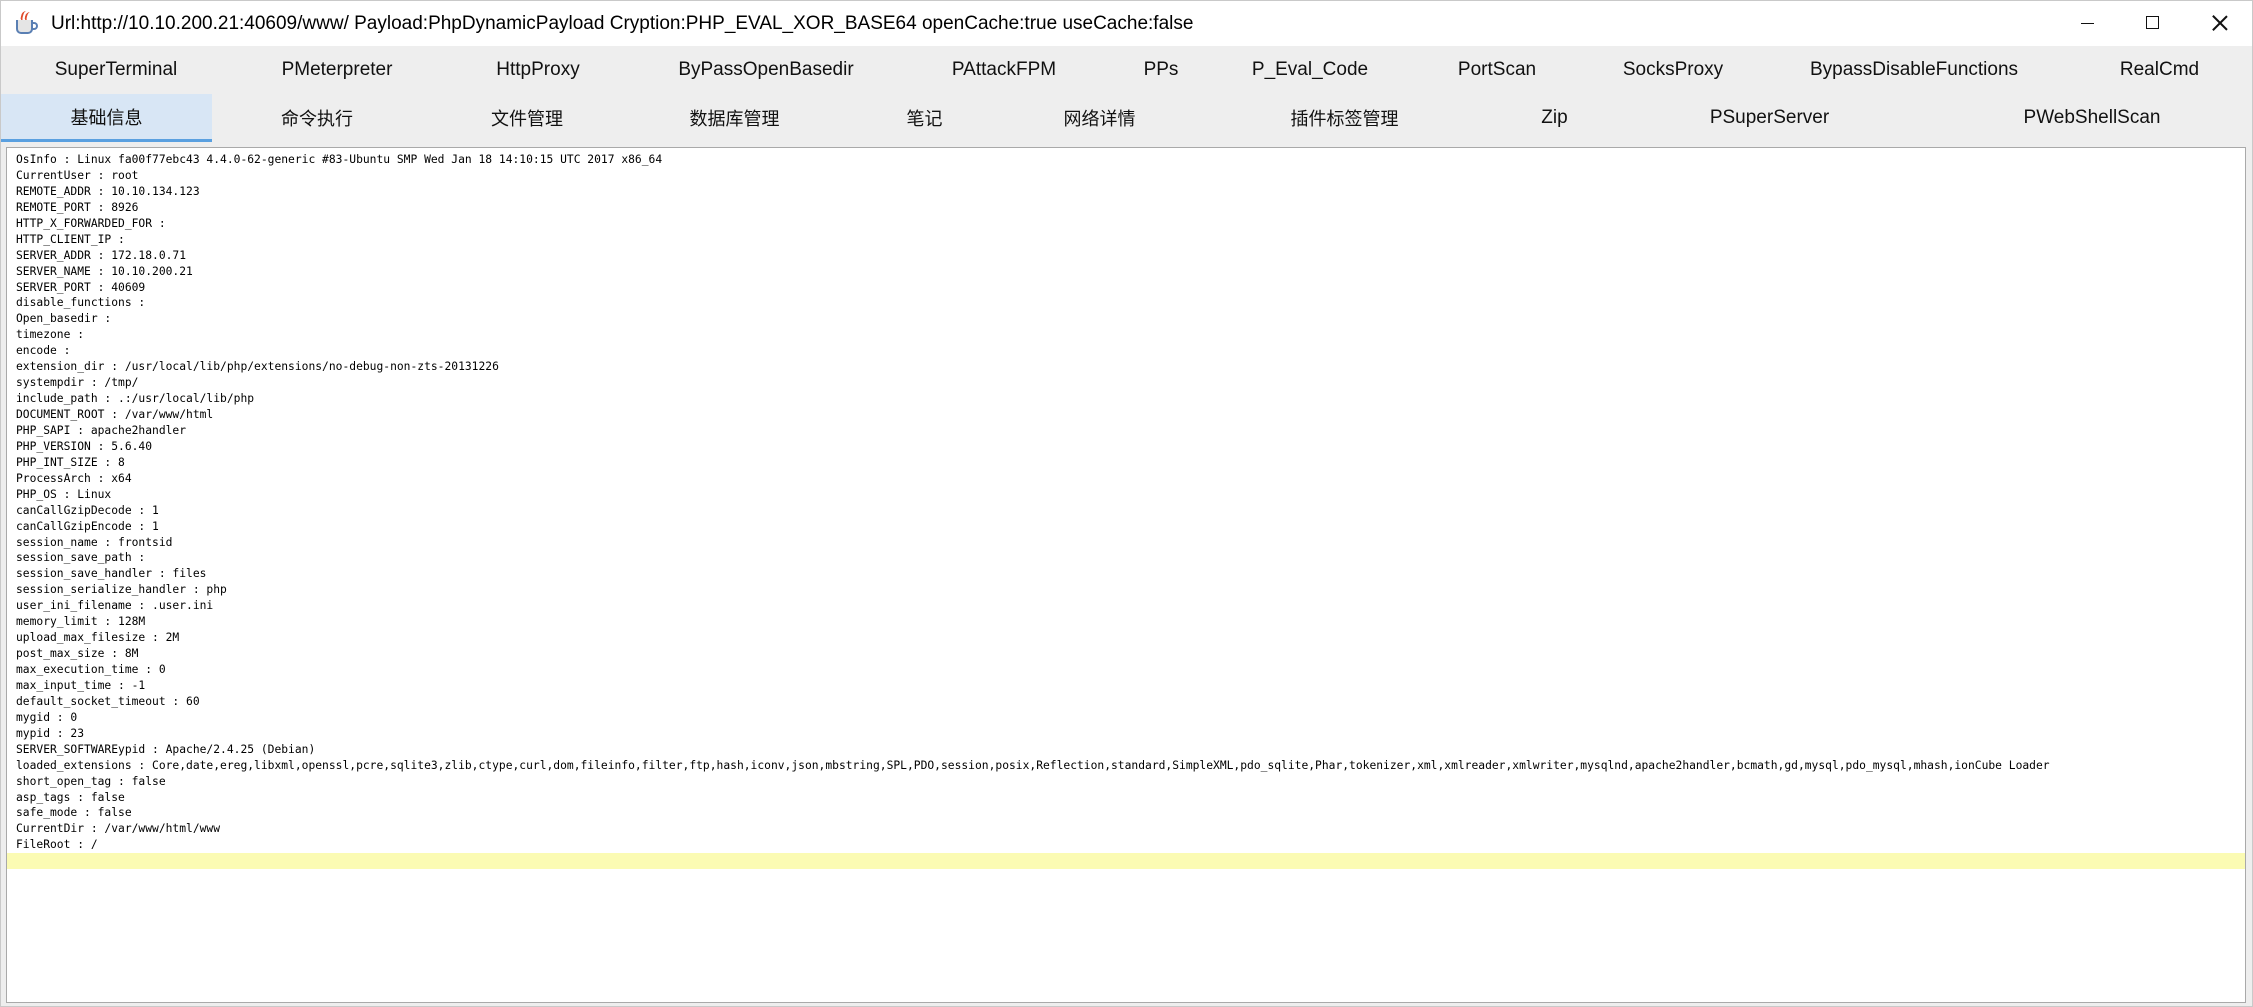 Image resolution: width=2253 pixels, height=1007 pixels. I want to click on tab-file-manager: 文件管理, so click(527, 118).